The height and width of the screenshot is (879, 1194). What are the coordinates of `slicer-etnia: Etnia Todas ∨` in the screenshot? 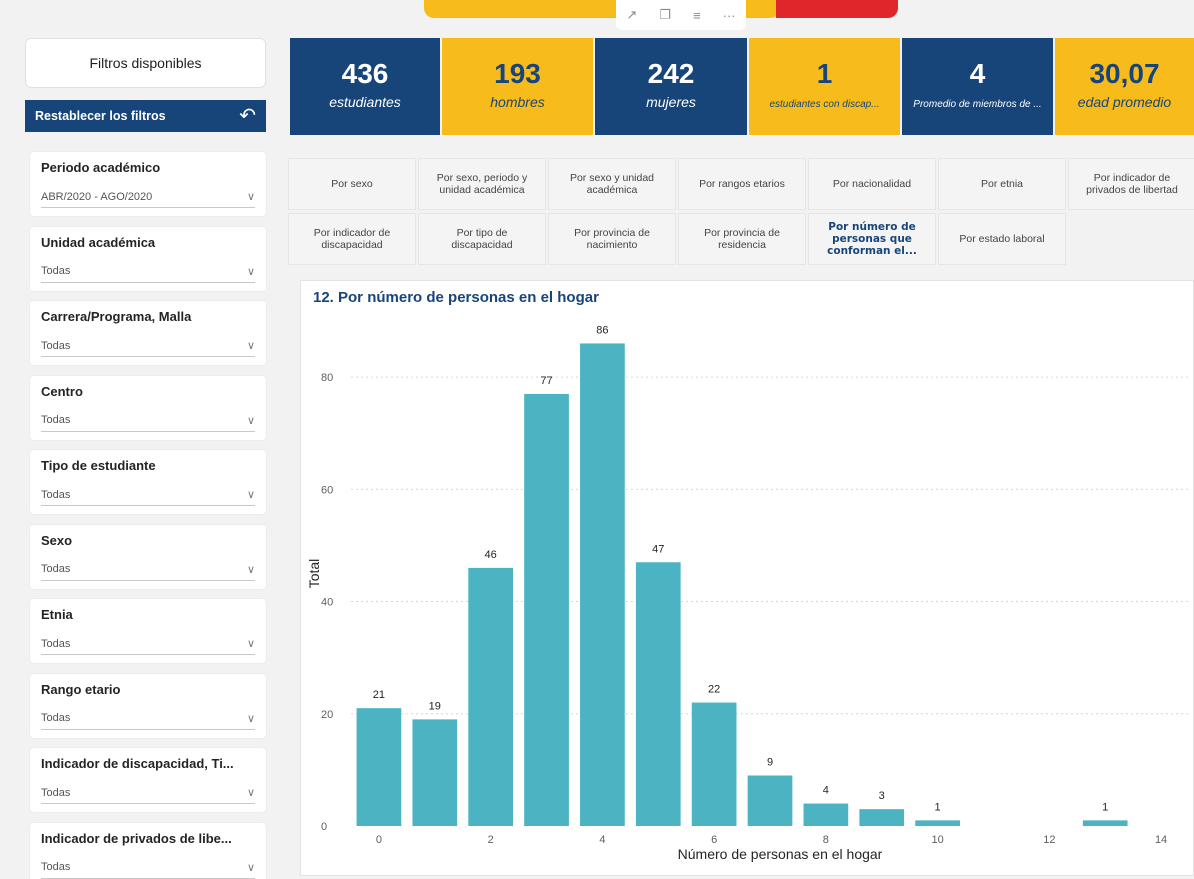 It's located at (148, 631).